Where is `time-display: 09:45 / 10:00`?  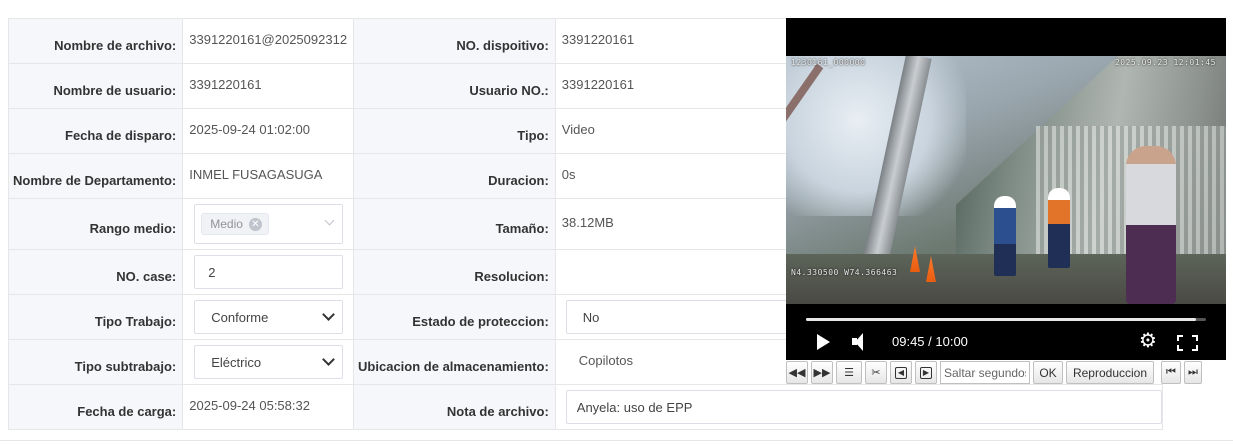
time-display: 09:45 / 10:00 is located at coordinates (930, 341).